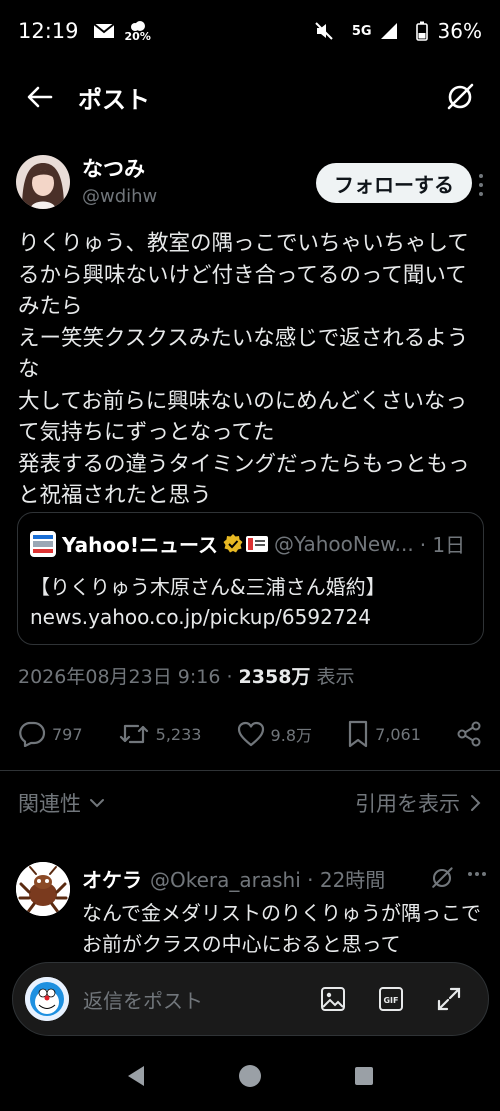  Describe the element at coordinates (250, 999) in the screenshot. I see `reply-compose-bar: 返信をポスト GIF` at that location.